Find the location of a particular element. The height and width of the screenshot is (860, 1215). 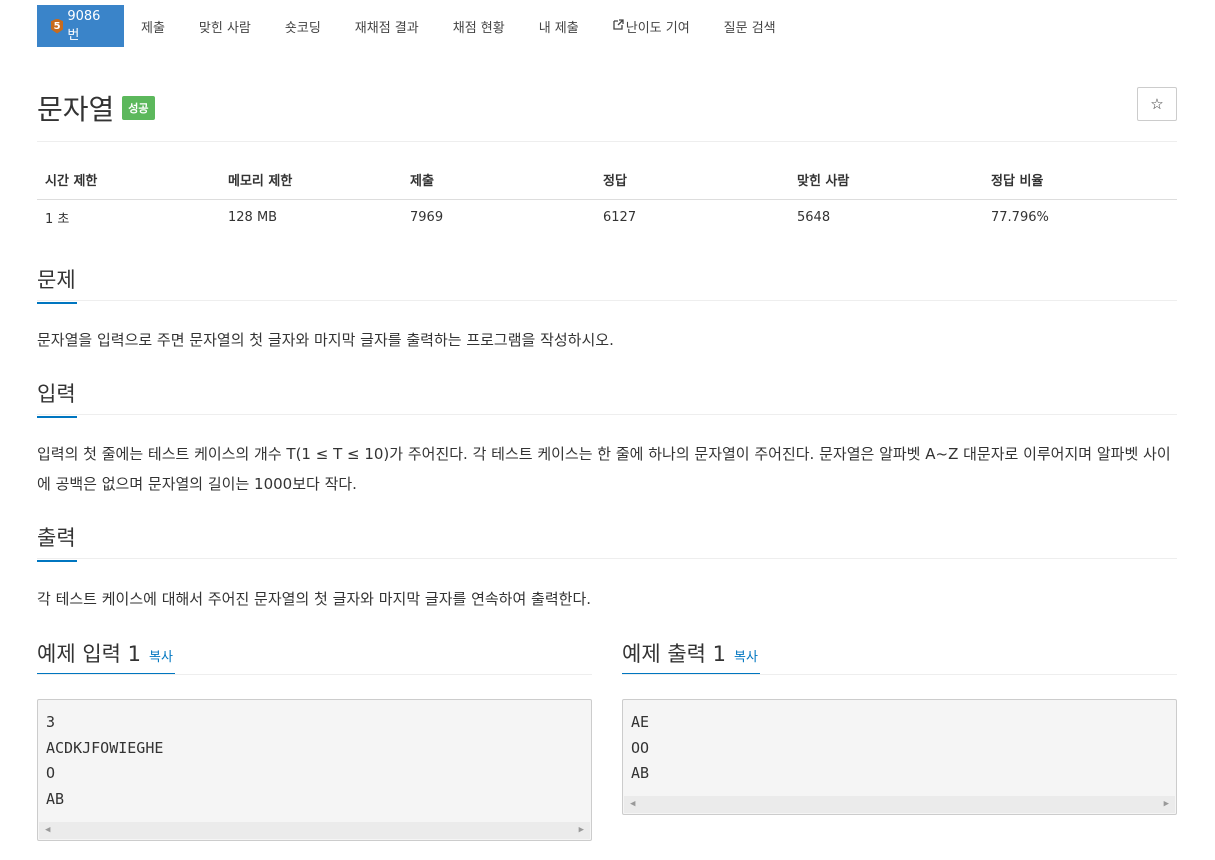

nav-status: 채점 현황 is located at coordinates (479, 26).